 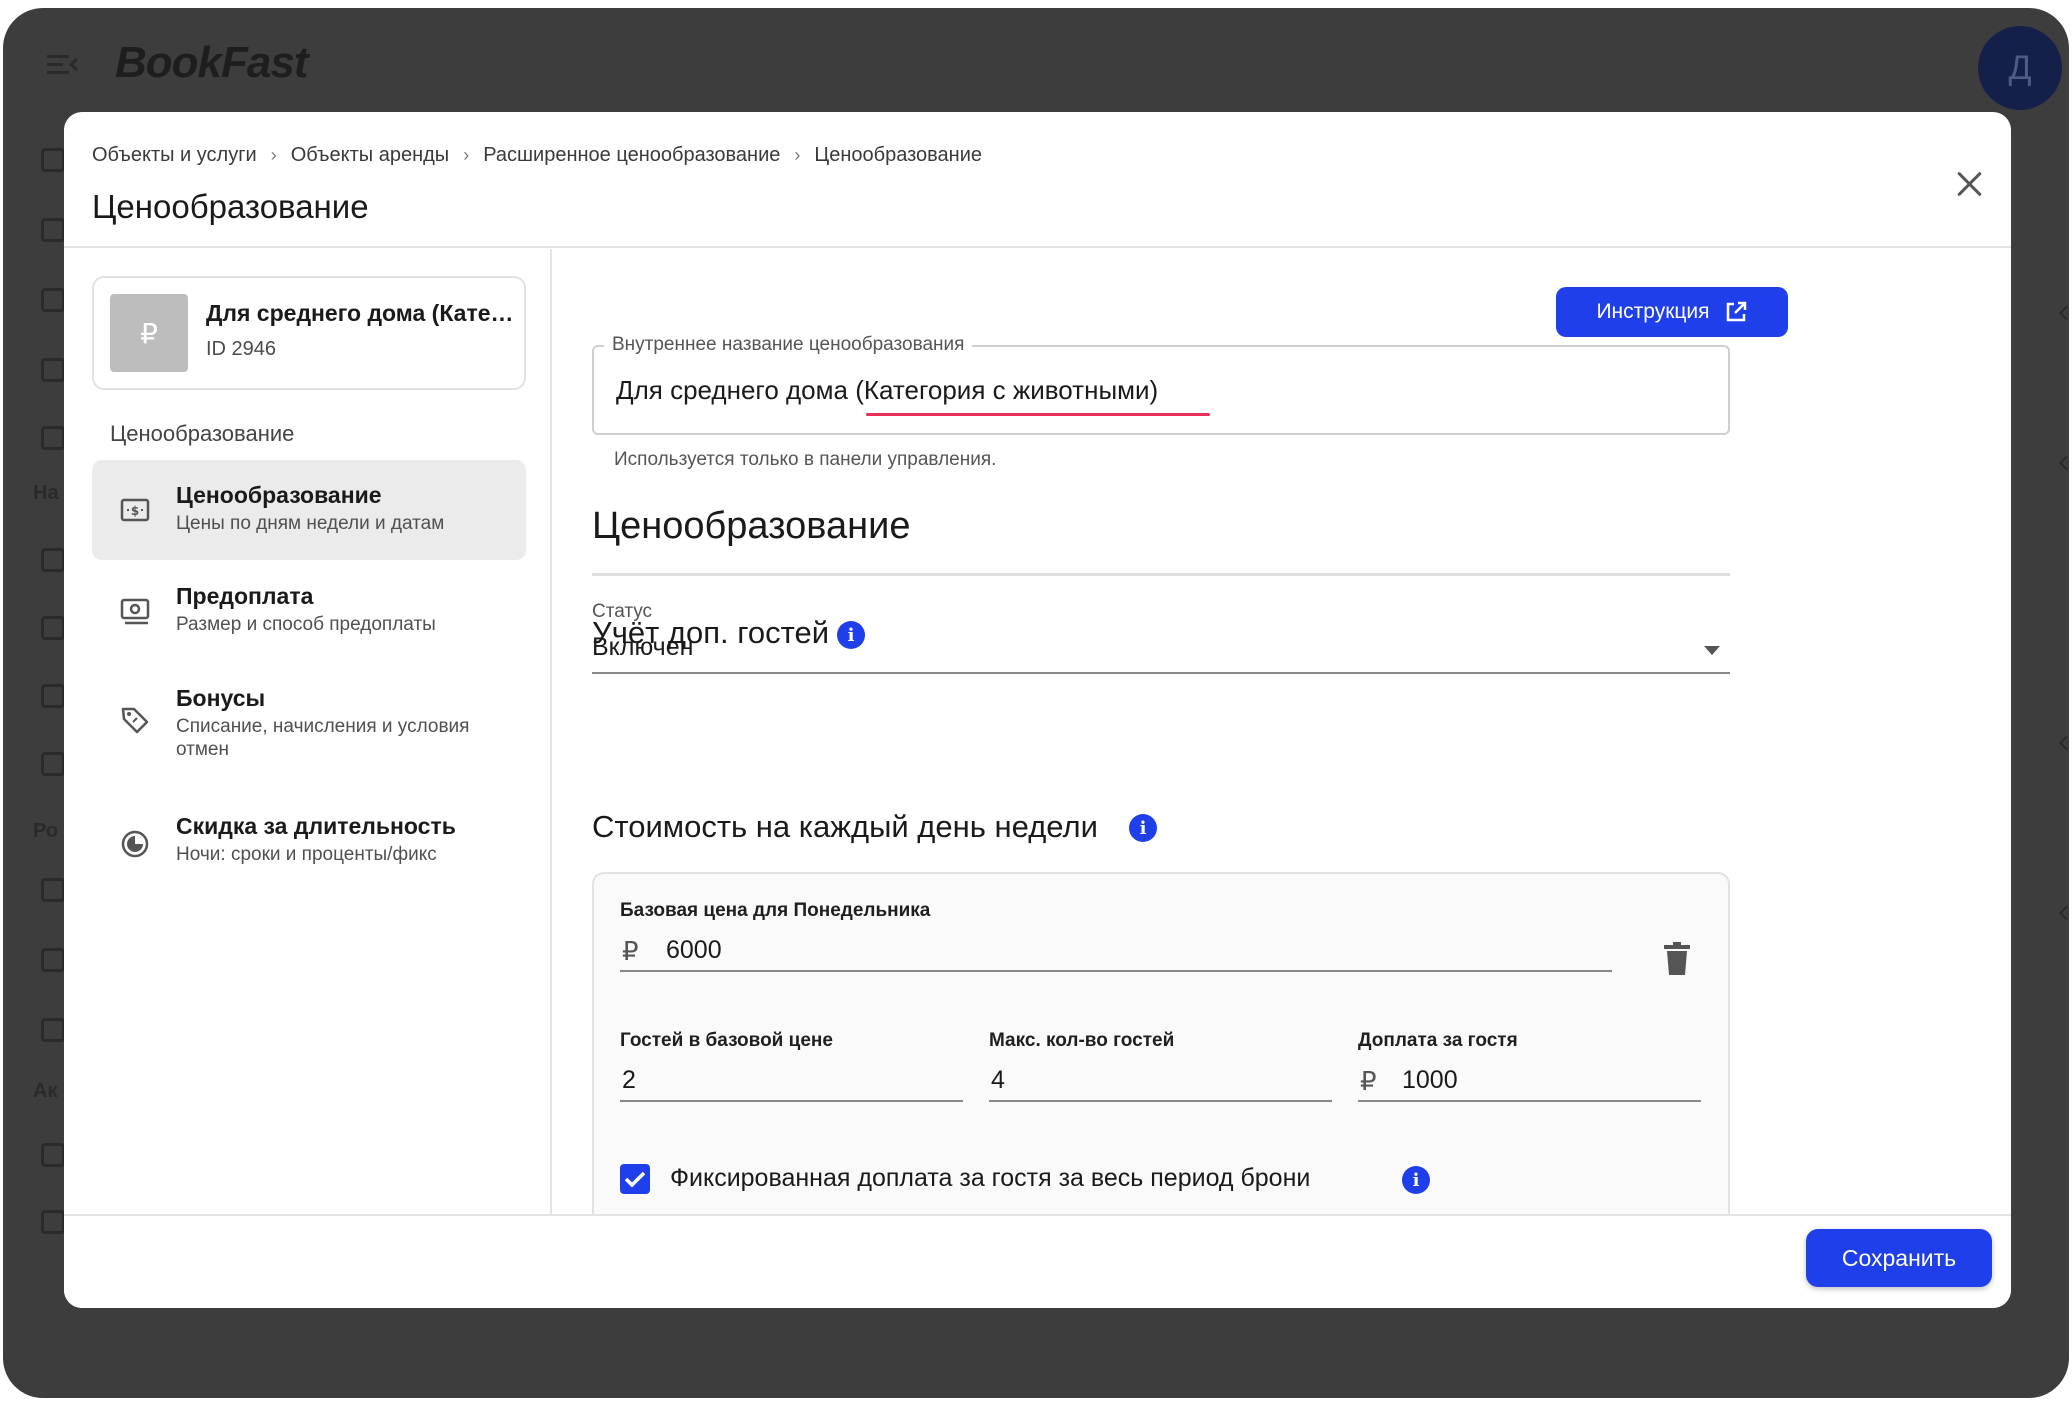 I want to click on base-price-value: 6000, so click(x=694, y=950).